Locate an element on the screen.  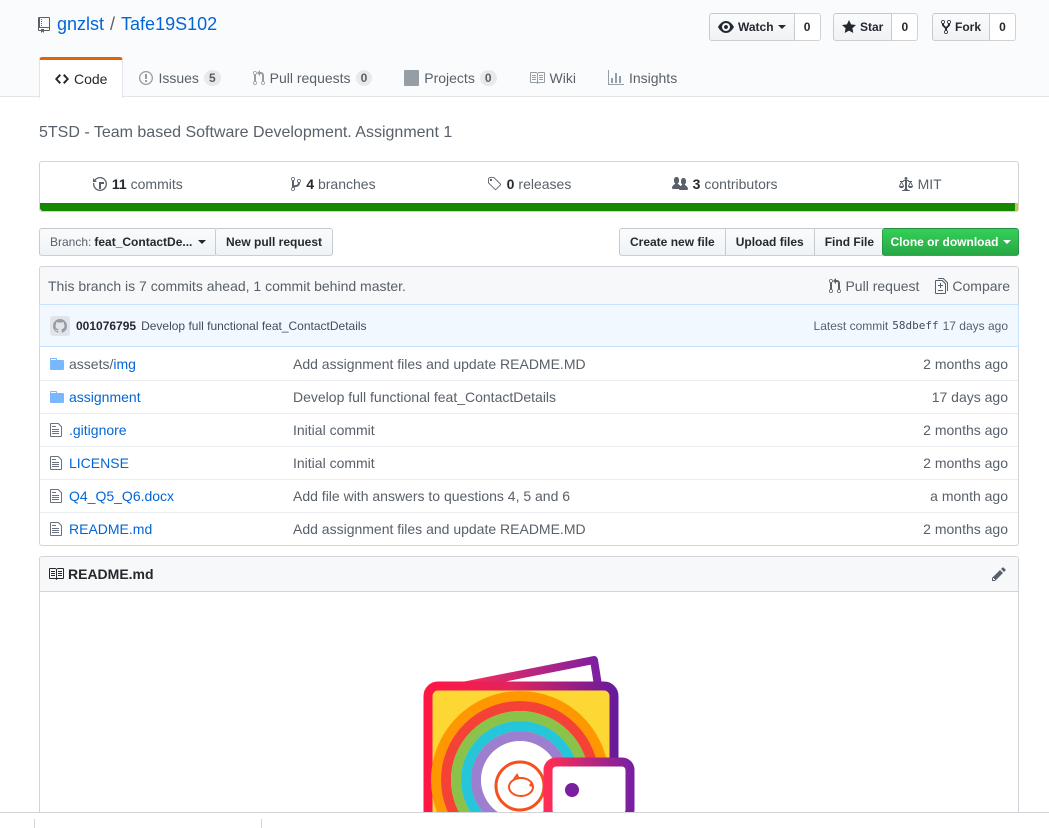
organization-icon is located at coordinates (679, 183).